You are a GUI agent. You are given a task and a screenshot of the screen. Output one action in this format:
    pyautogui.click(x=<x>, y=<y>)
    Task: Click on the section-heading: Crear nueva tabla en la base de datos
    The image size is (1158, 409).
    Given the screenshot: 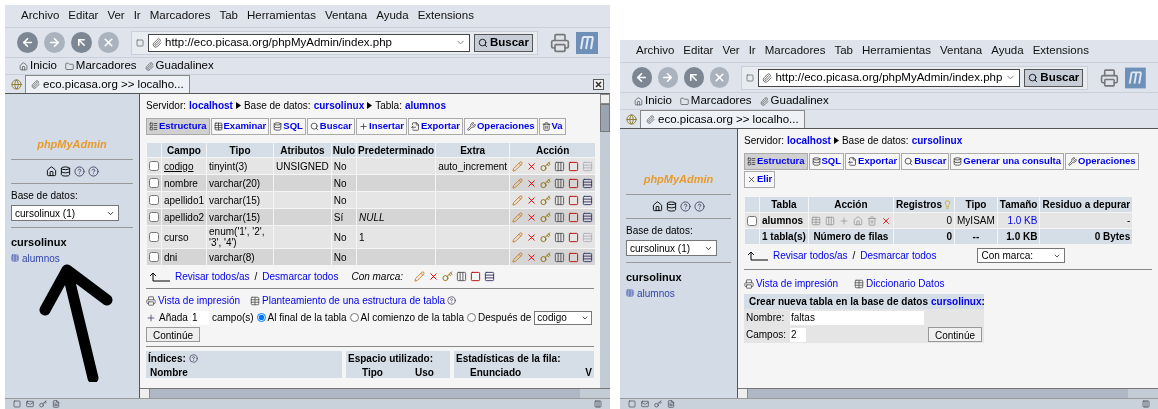 What is the action you would take?
    pyautogui.click(x=838, y=302)
    